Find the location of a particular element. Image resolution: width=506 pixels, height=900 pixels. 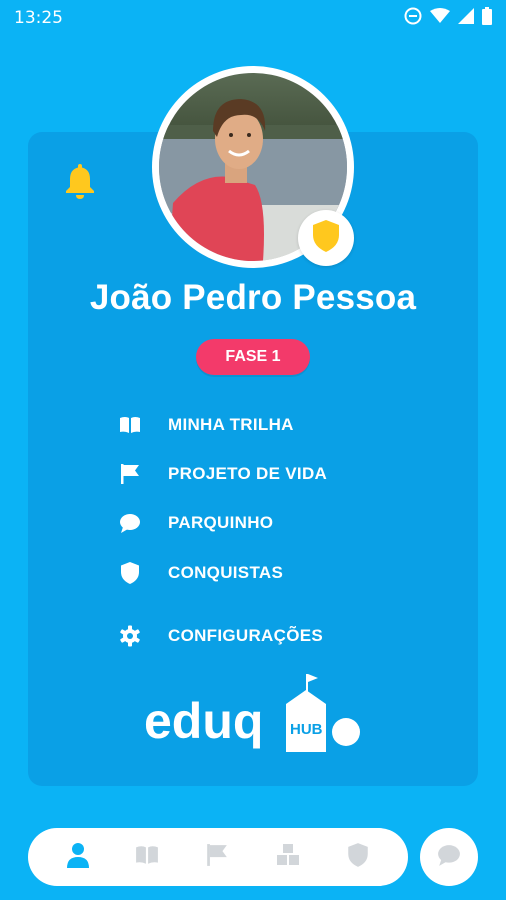

nav-trail is located at coordinates (147, 857).